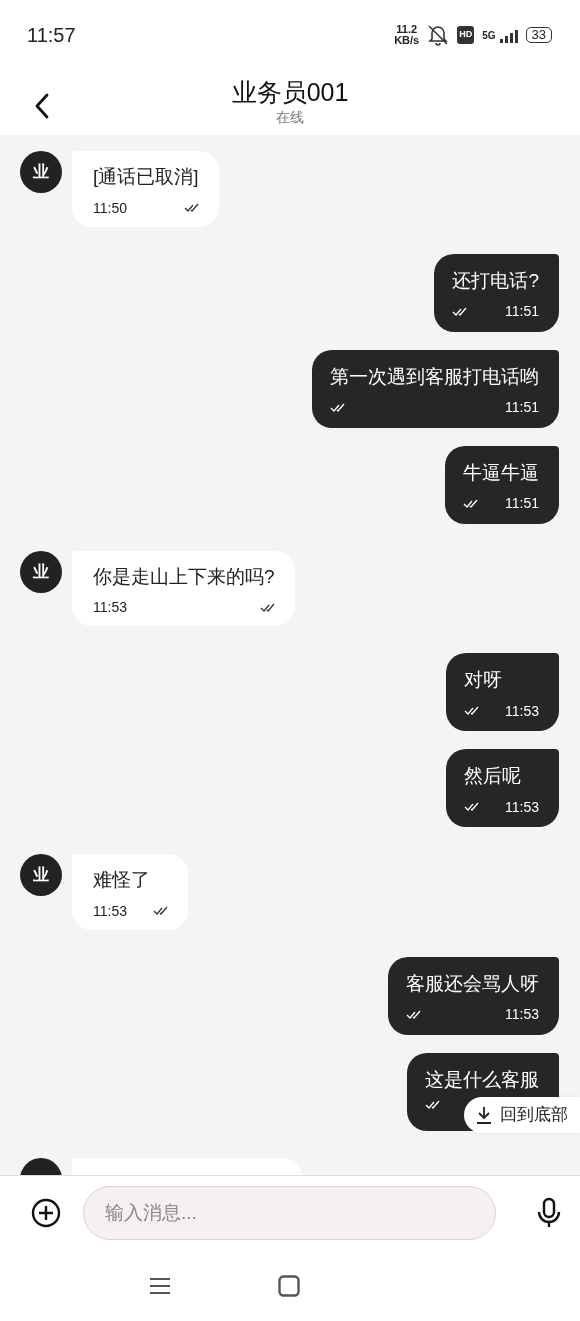  Describe the element at coordinates (484, 1115) in the screenshot. I see `download-arrow-icon` at that location.